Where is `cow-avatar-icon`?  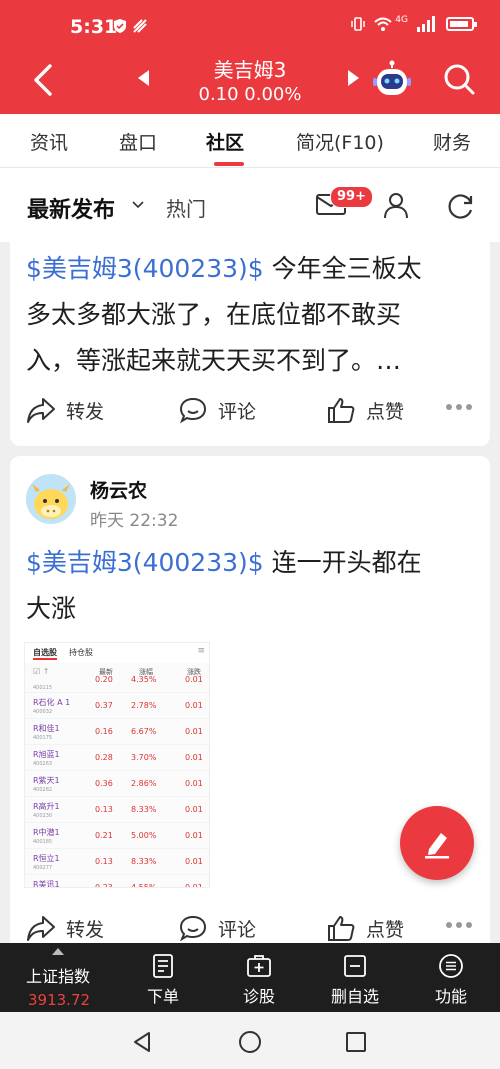
cow-avatar-icon is located at coordinates (51, 499).